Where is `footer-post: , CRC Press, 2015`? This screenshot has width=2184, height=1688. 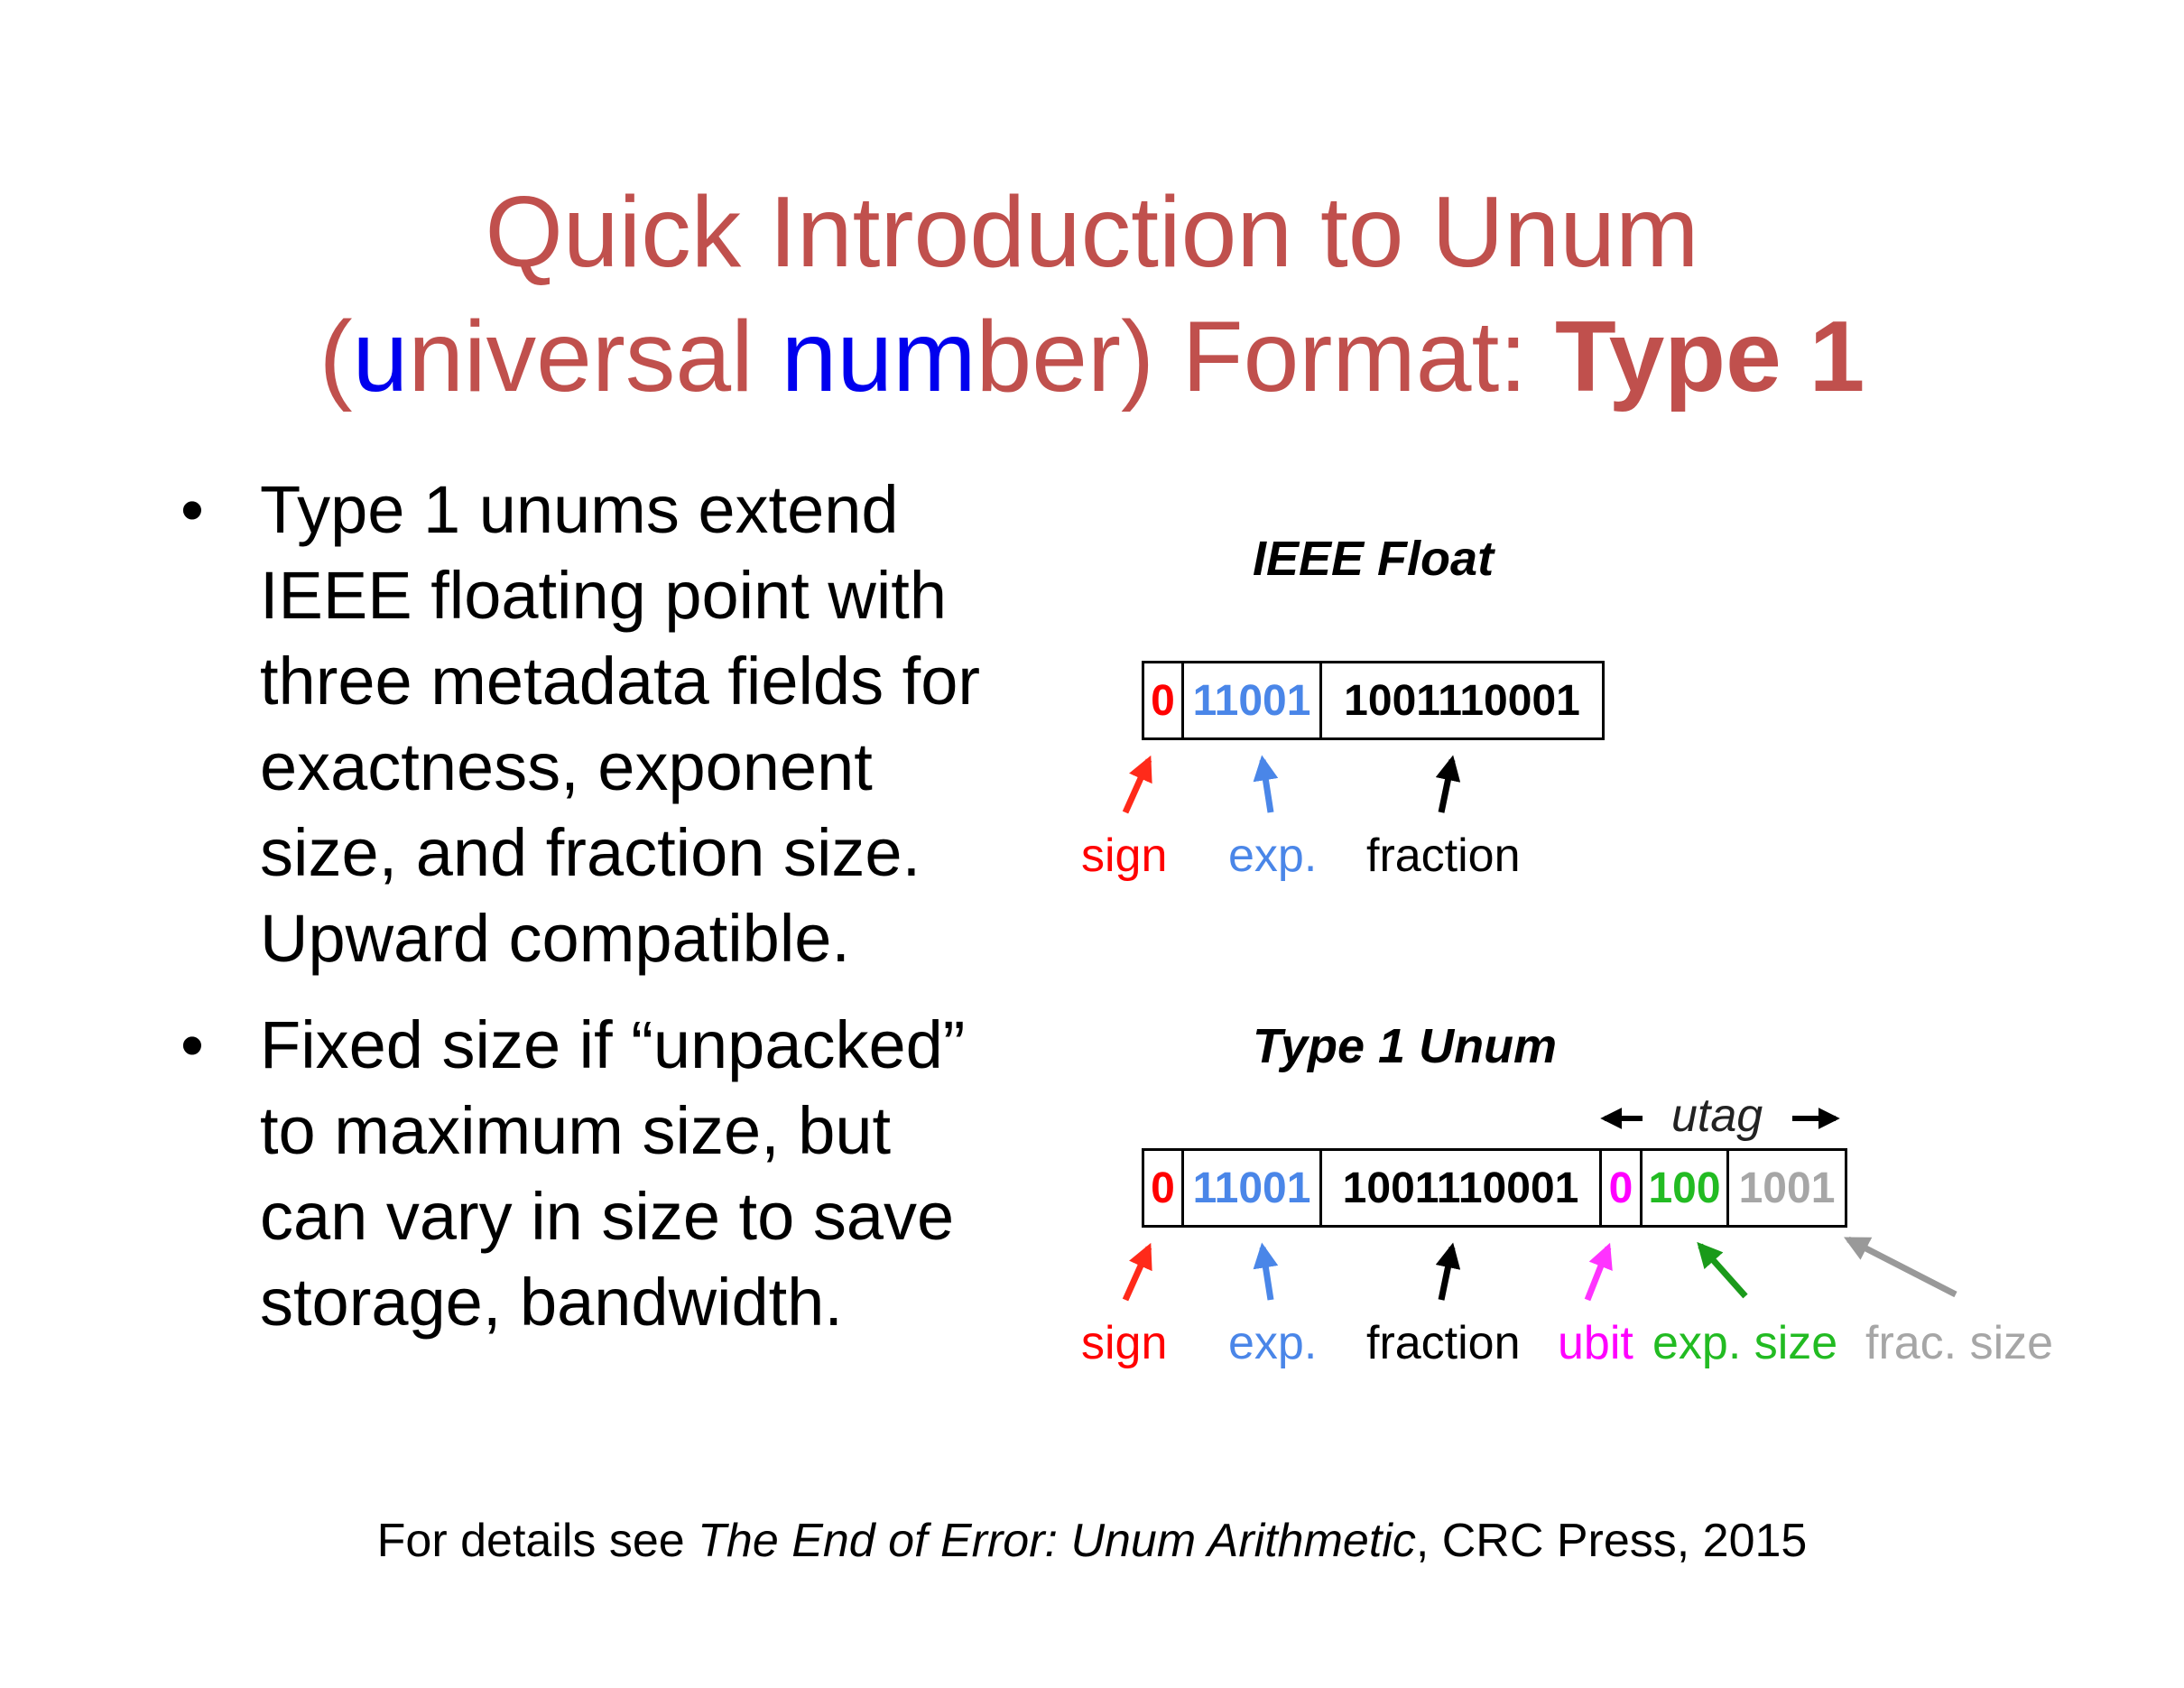
footer-post: , CRC Press, 2015 is located at coordinates (1611, 1541).